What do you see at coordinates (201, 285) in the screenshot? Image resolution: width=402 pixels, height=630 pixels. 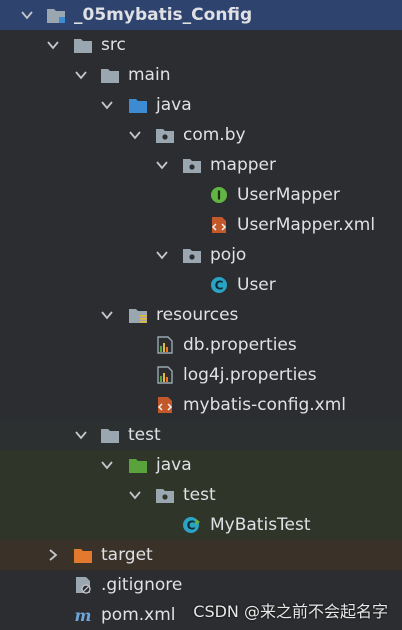 I see `tree-row-user: C User` at bounding box center [201, 285].